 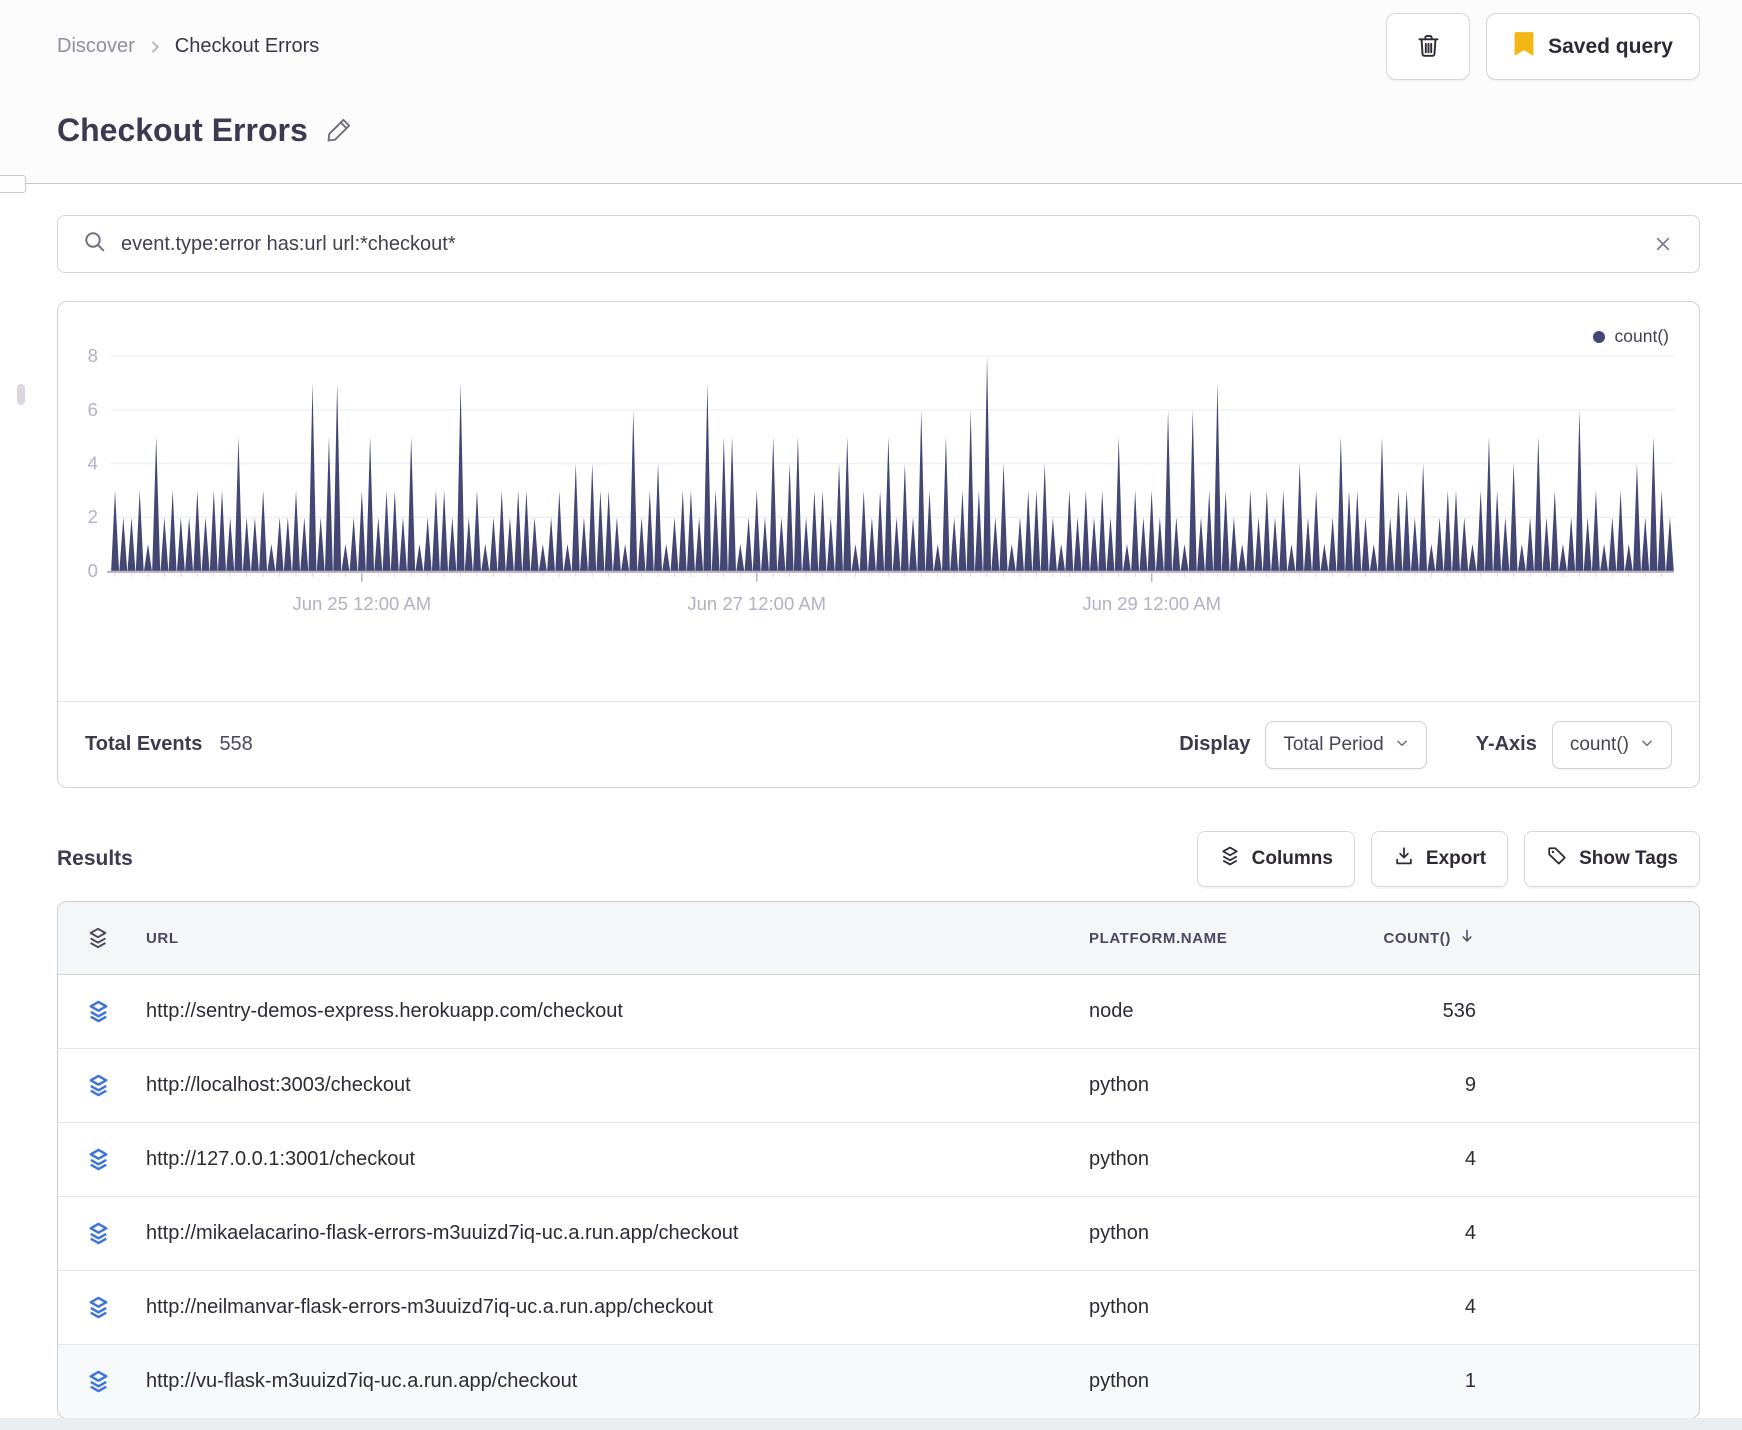 I want to click on total-events-value: 558, so click(x=236, y=744).